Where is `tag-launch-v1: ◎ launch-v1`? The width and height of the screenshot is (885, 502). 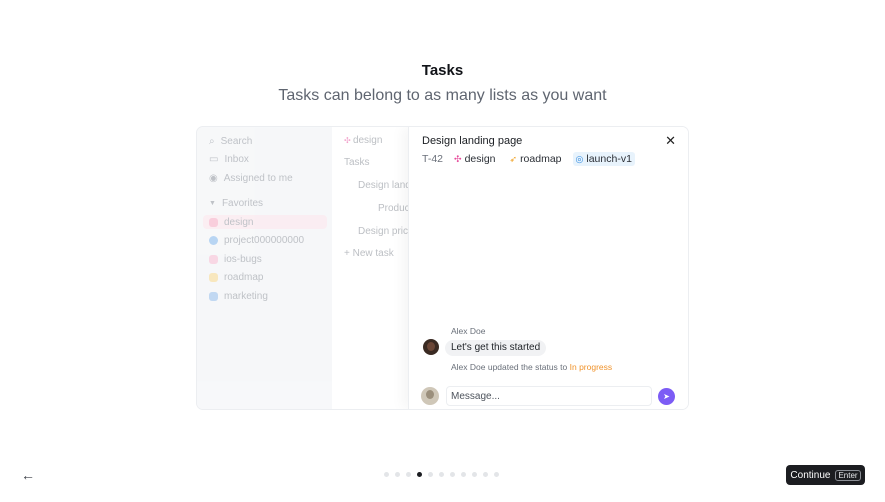
tag-launch-v1: ◎ launch-v1 is located at coordinates (603, 159).